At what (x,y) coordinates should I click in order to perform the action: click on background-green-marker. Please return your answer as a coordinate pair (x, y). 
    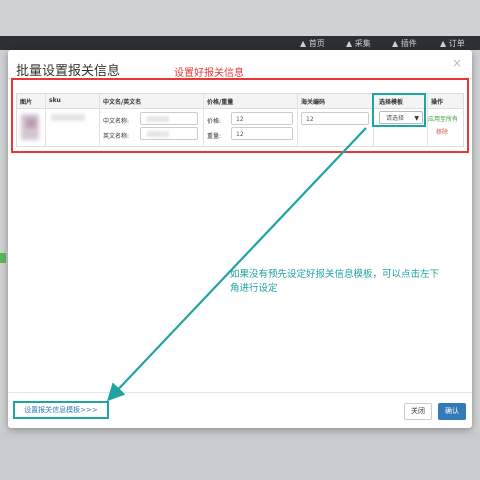
    Looking at the image, I should click on (3, 258).